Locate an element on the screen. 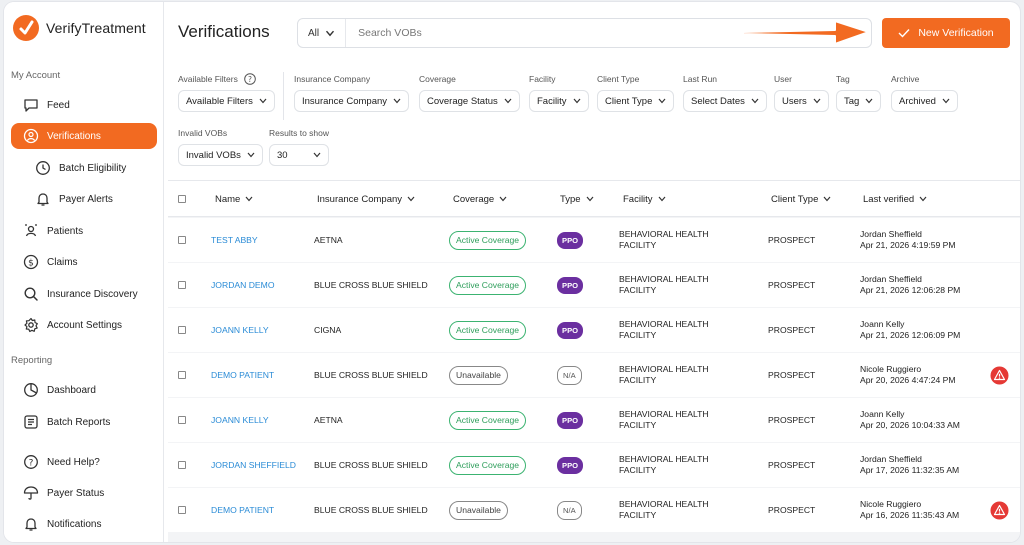  new-verification-label: New Verification is located at coordinates (956, 33).